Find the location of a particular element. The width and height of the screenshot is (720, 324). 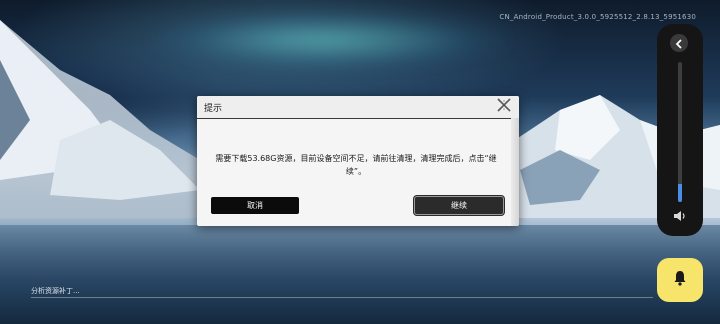

continue-button: 继续 is located at coordinates (459, 205).